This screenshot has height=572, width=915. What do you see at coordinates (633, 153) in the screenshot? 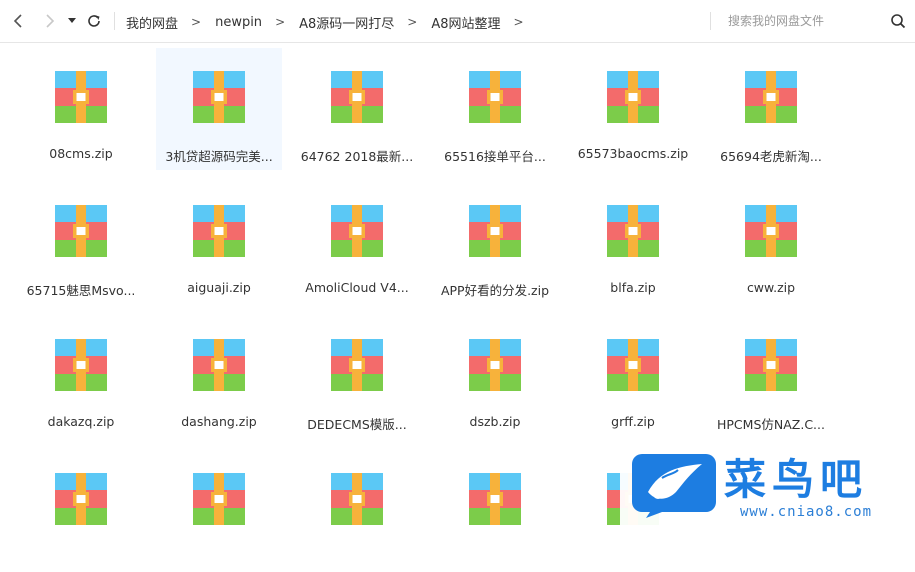
I see `file-name: 65573baocms.zip` at bounding box center [633, 153].